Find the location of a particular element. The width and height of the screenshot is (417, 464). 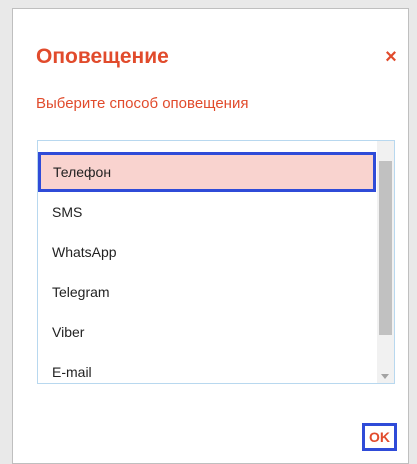

list-scrollbar is located at coordinates (385, 262).